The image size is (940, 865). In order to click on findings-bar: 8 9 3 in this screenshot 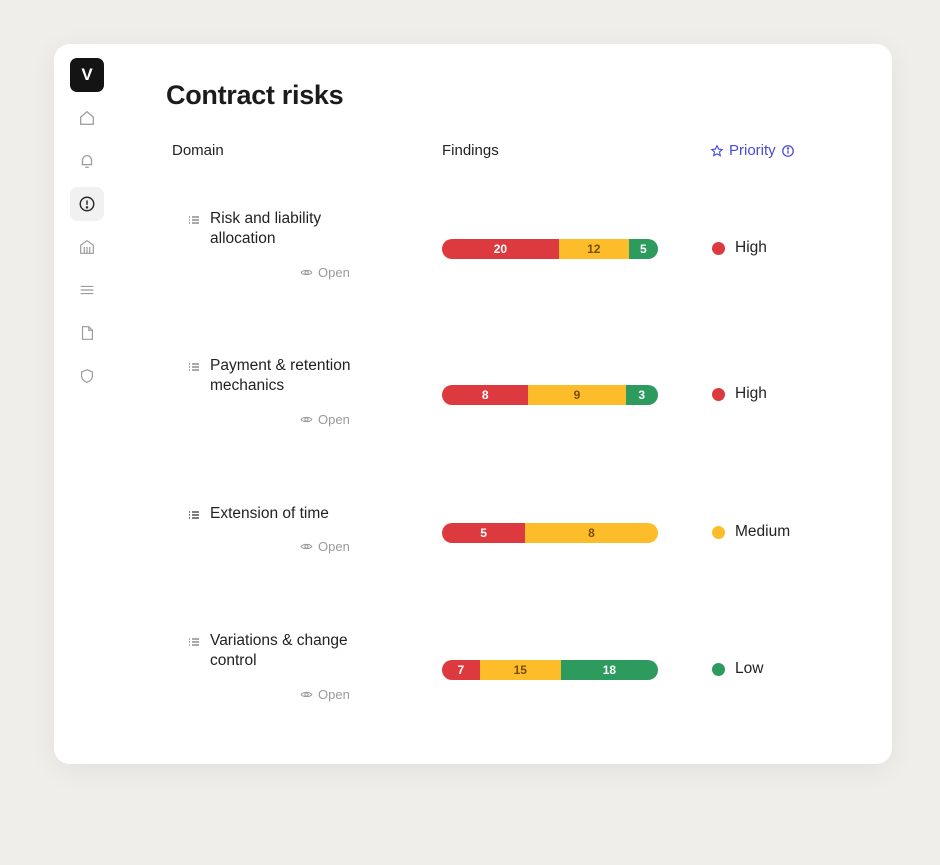, I will do `click(550, 395)`.